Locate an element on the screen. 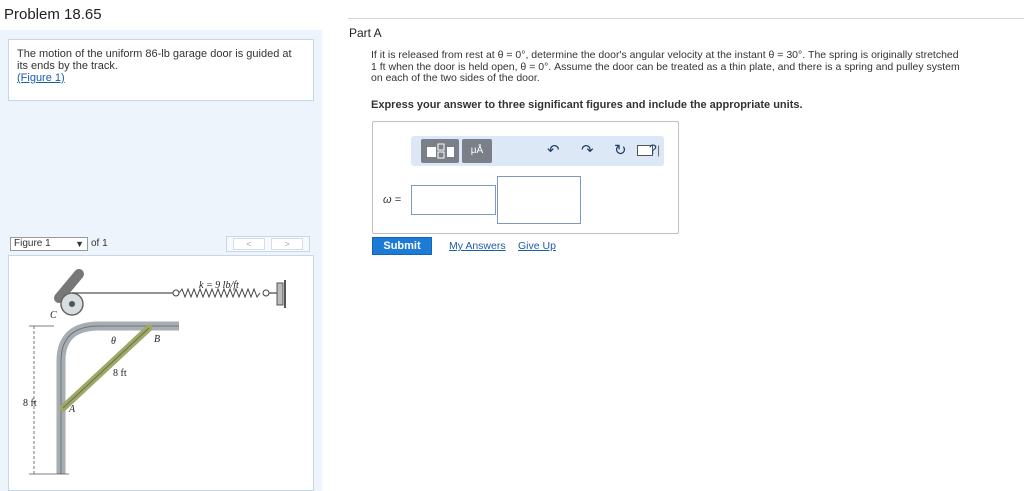  figure-link: (Figure 1) is located at coordinates (161, 78).